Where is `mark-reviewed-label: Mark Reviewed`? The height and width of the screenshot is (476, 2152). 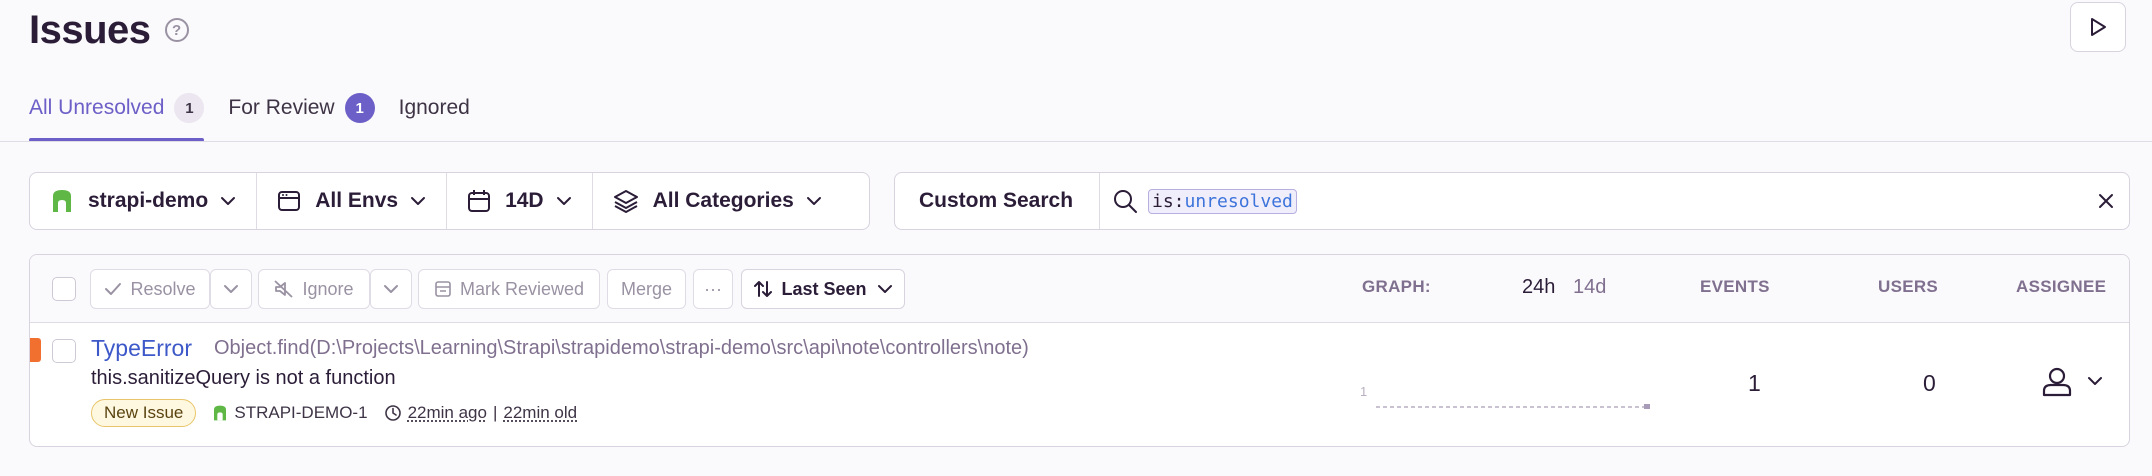
mark-reviewed-label: Mark Reviewed is located at coordinates (522, 288).